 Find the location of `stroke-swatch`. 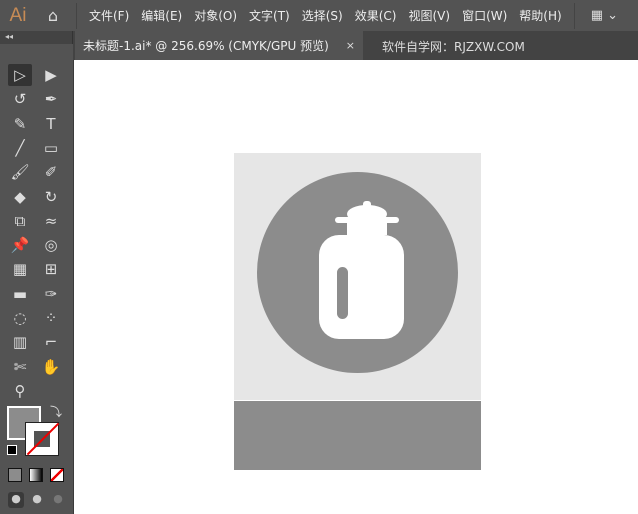

stroke-swatch is located at coordinates (42, 439).